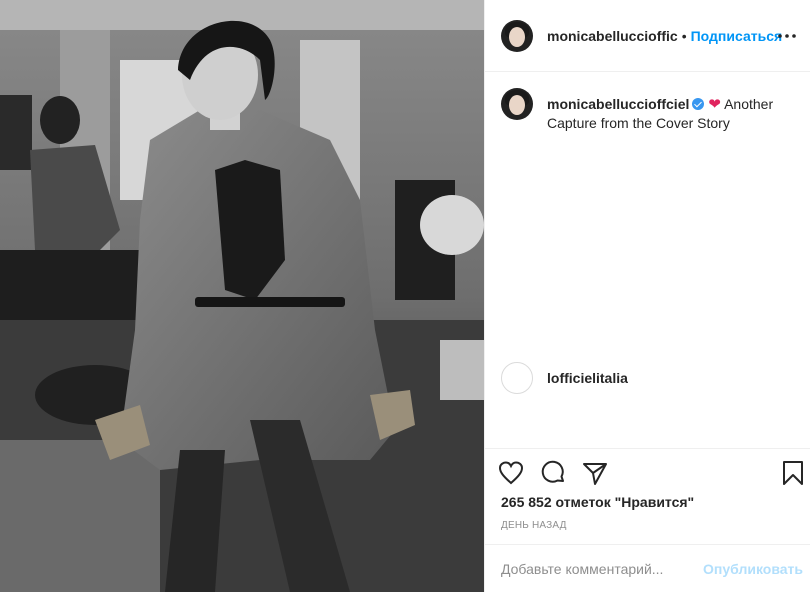 The width and height of the screenshot is (810, 592). I want to click on comment-avatar, so click(517, 378).